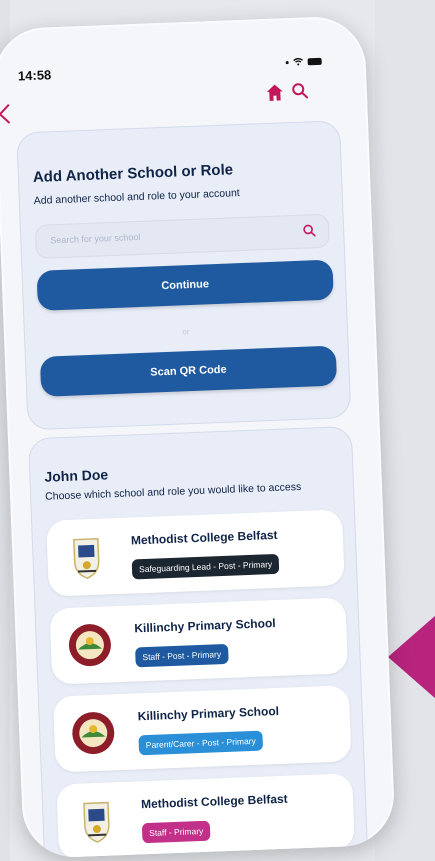 Image resolution: width=435 pixels, height=861 pixels. What do you see at coordinates (314, 61) in the screenshot?
I see `battery-icon` at bounding box center [314, 61].